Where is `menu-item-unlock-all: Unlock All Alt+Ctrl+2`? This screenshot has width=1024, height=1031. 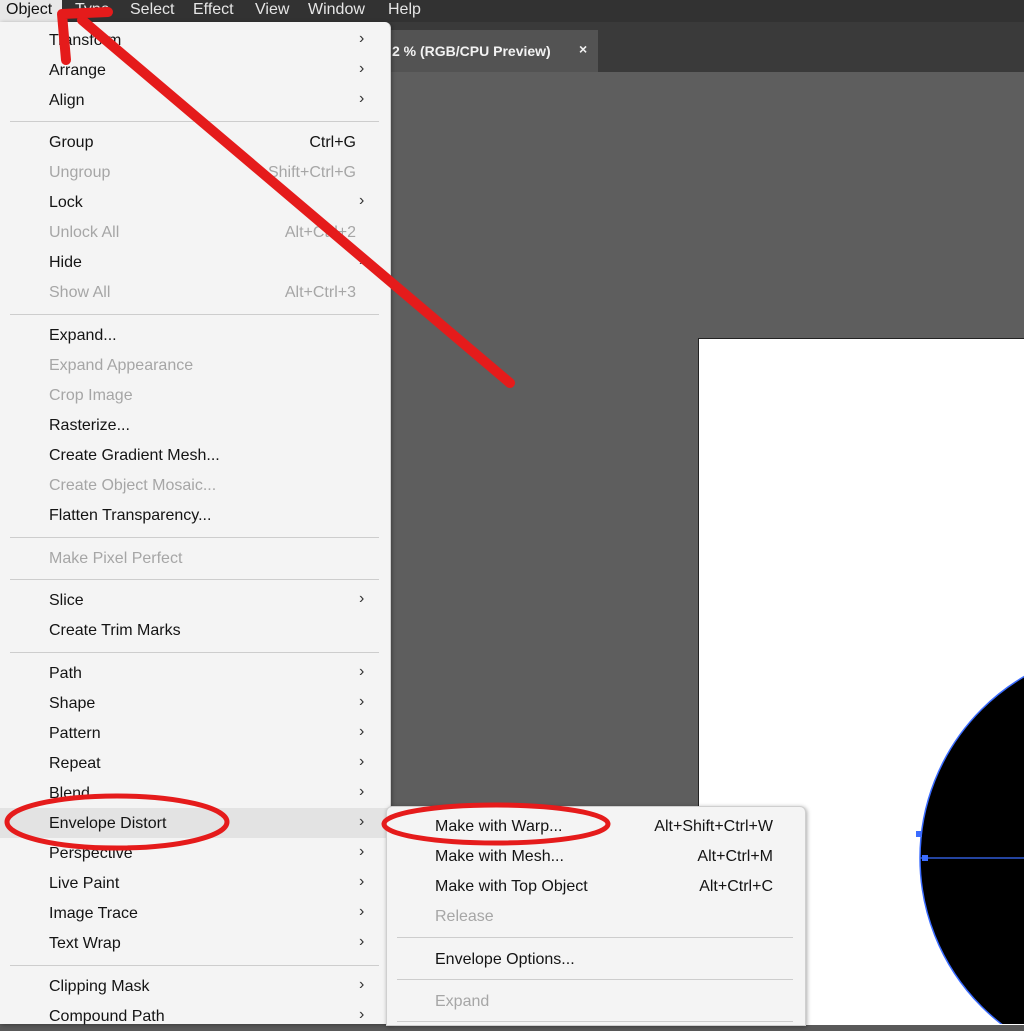 menu-item-unlock-all: Unlock All Alt+Ctrl+2 is located at coordinates (195, 232).